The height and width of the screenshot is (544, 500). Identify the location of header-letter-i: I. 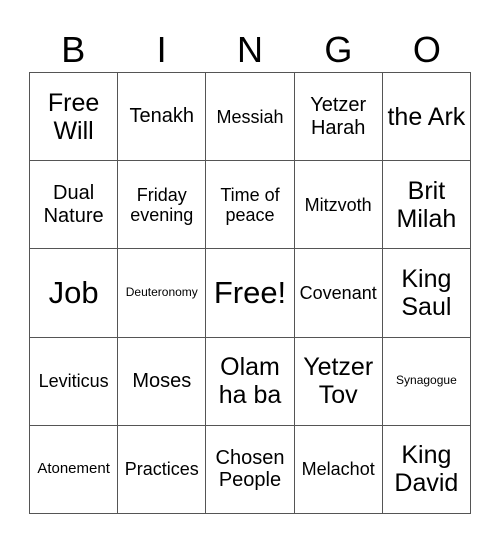
(161, 49).